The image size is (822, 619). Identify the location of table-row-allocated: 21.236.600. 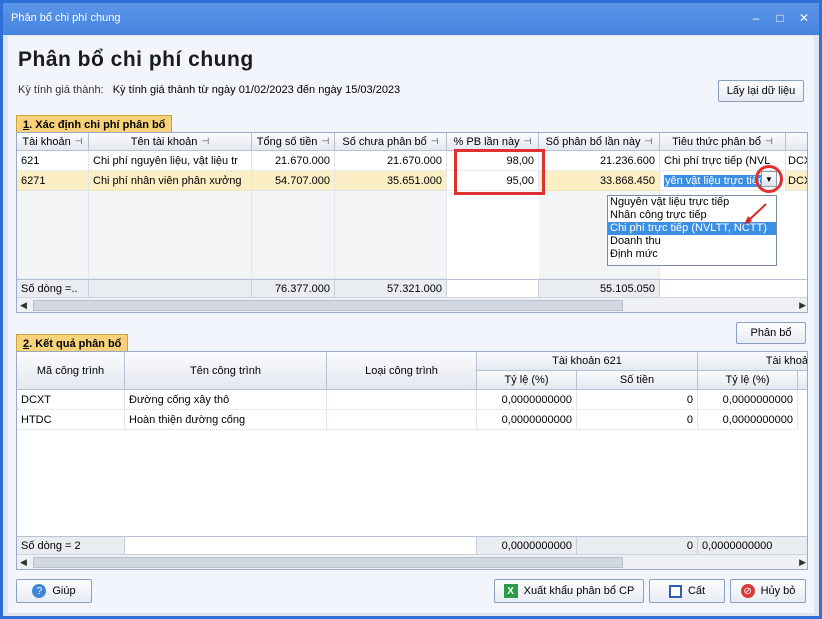
(599, 161).